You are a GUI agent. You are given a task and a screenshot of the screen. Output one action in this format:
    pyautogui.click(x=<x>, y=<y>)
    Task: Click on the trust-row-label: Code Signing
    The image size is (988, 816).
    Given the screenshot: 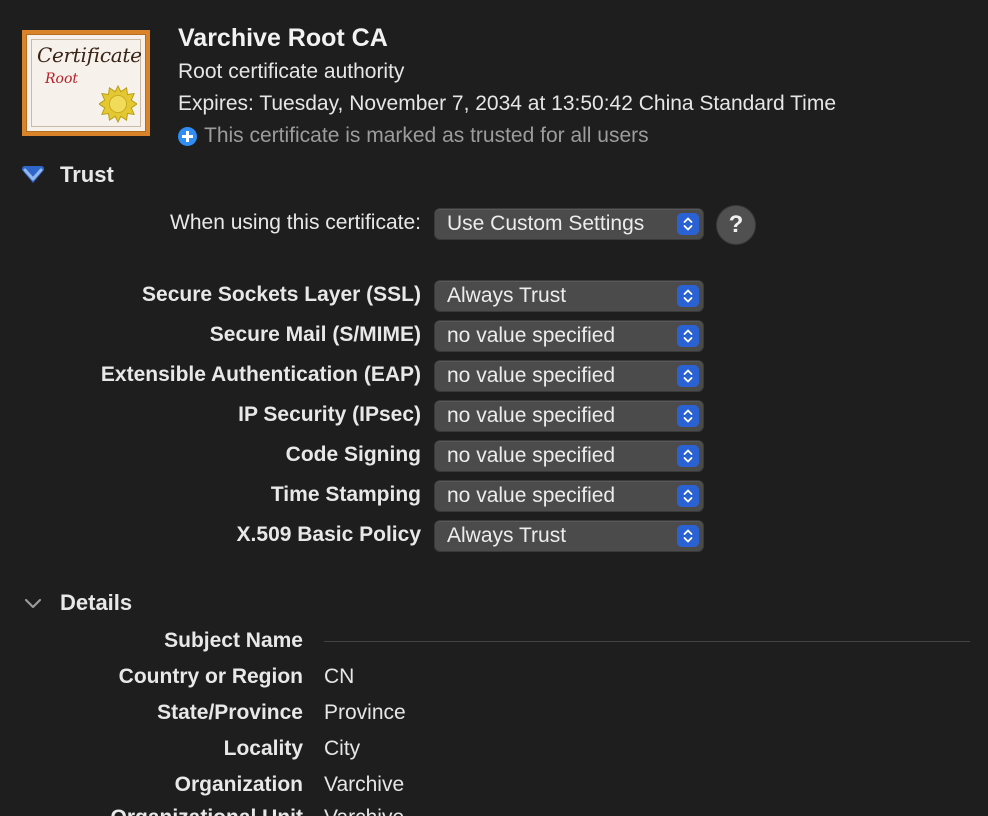 What is the action you would take?
    pyautogui.click(x=353, y=454)
    